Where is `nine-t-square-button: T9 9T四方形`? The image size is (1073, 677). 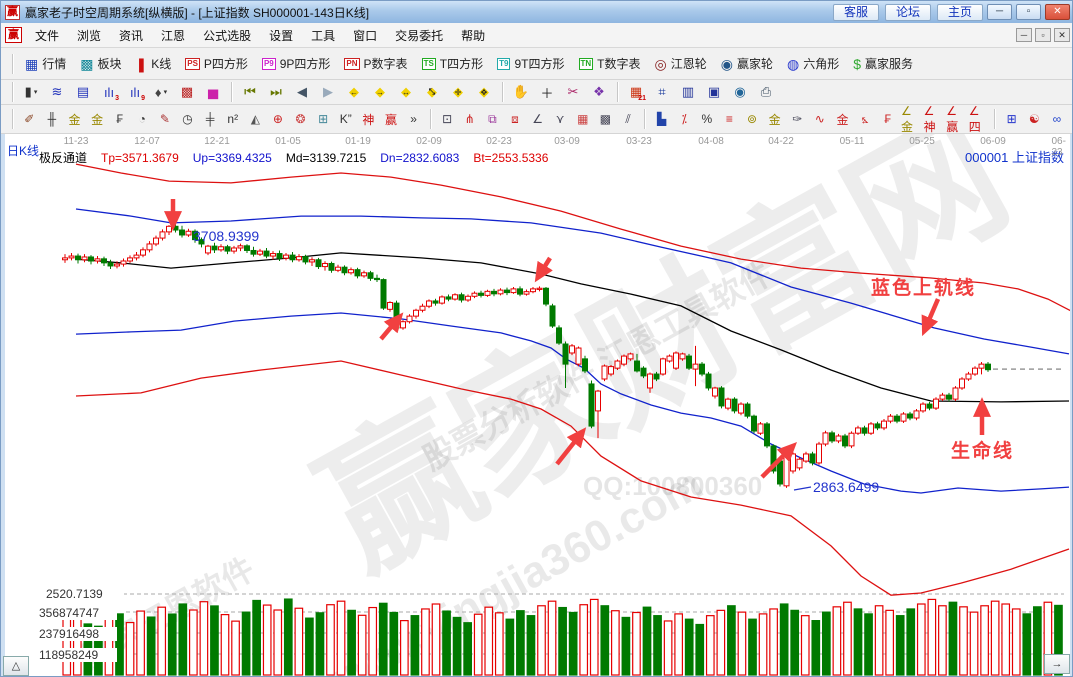
nine-t-square-button: T9 9T四方形 is located at coordinates (530, 64).